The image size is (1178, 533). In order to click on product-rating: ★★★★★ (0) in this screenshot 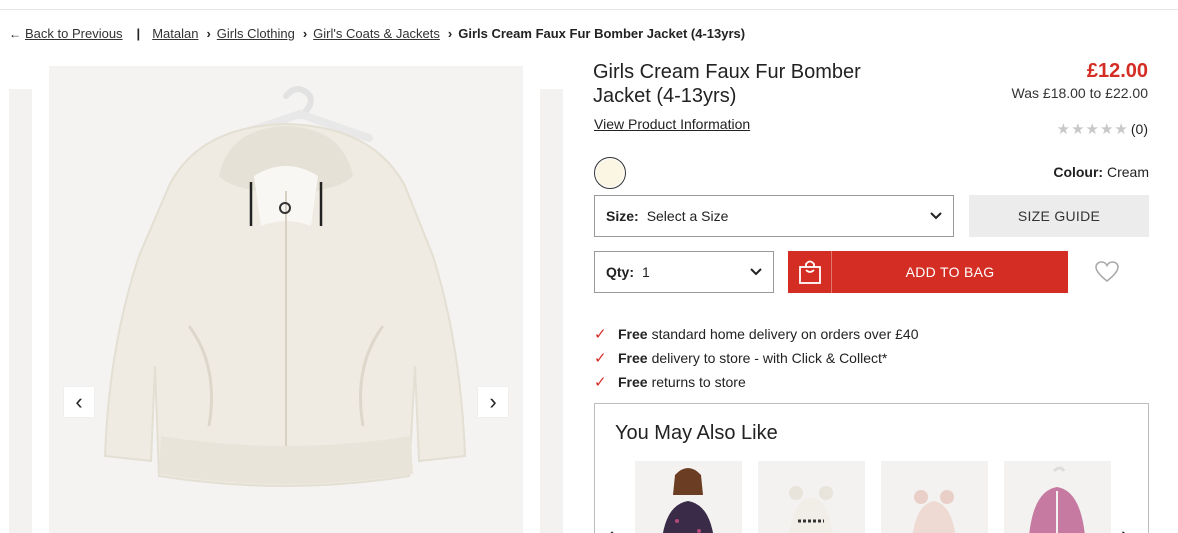, I will do `click(1102, 129)`.